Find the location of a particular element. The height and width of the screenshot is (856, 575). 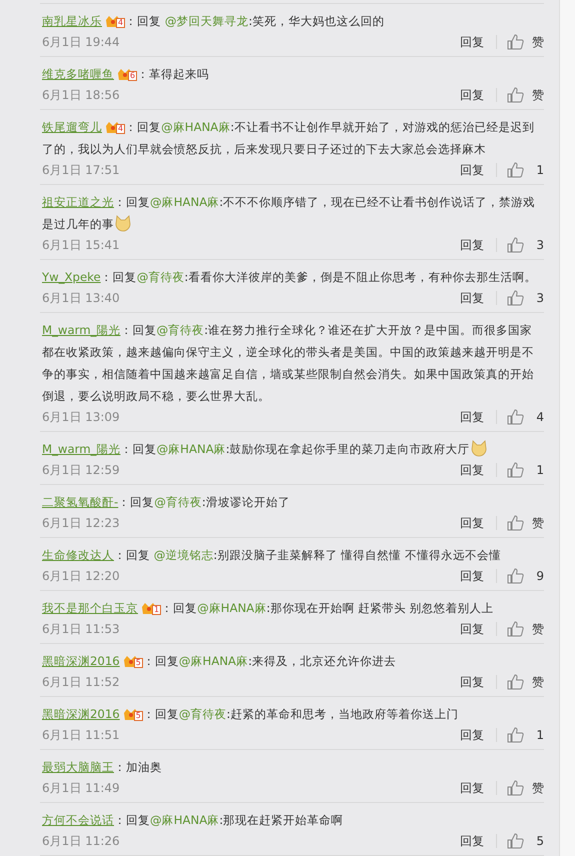

comment-text: Yw_Xpeke：回复@育待夜:看看你大洋彼岸的美爹，倒是不阻止你思考，有种你去那生活啊。 is located at coordinates (290, 277).